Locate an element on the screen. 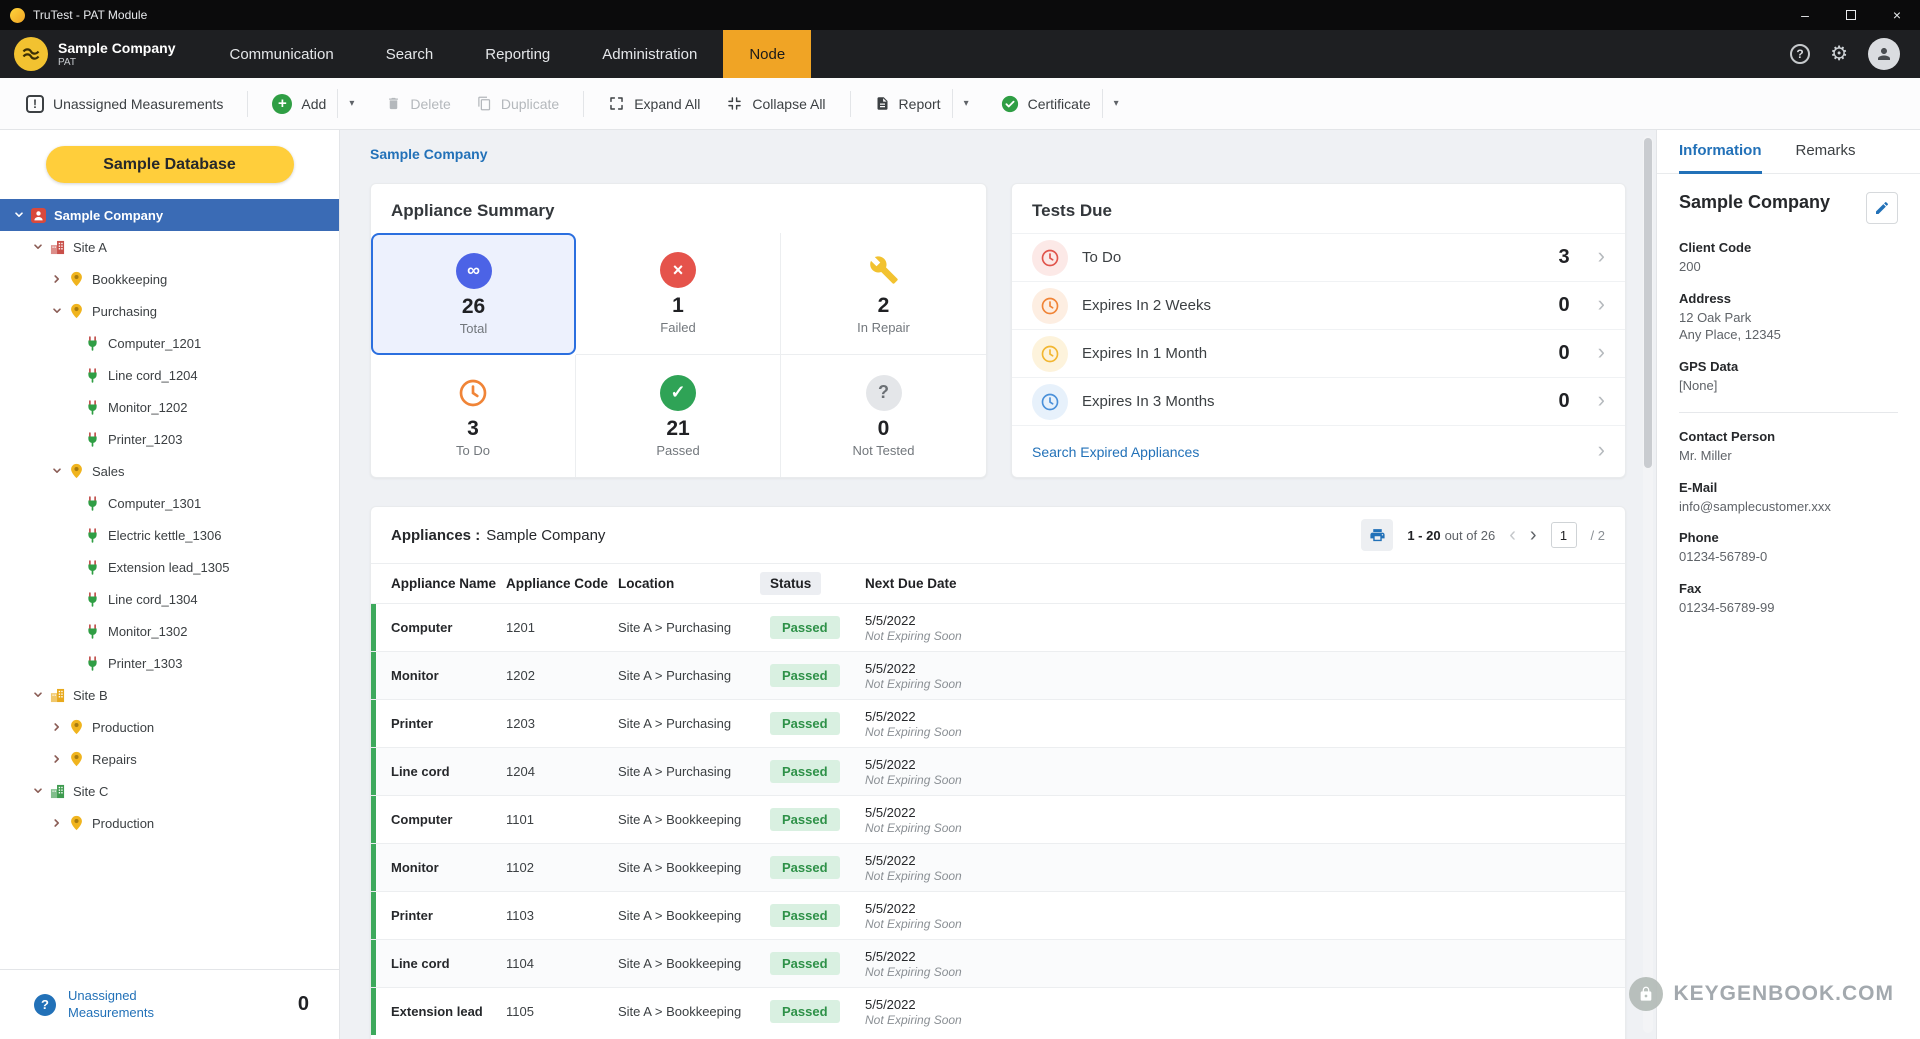  tree-item-line-cord-1304: Line cord_1304 is located at coordinates (169, 599).